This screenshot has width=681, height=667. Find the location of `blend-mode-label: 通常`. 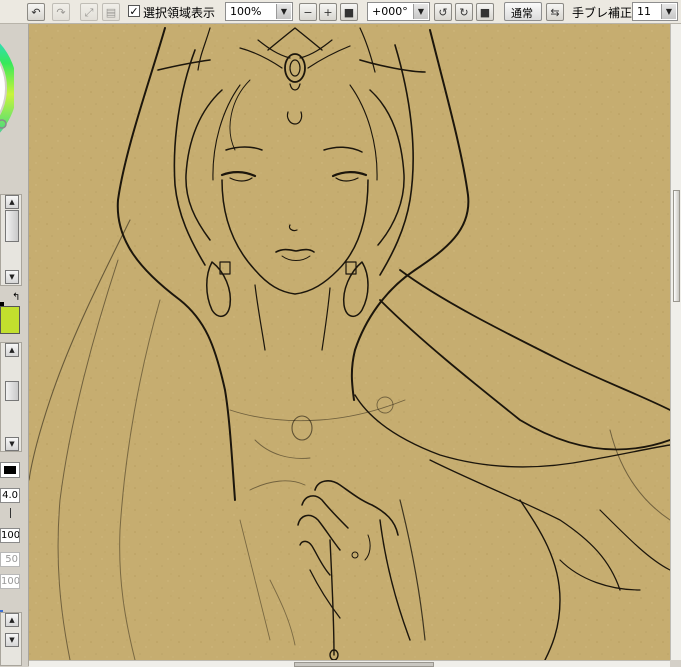

blend-mode-label: 通常 is located at coordinates (522, 13).